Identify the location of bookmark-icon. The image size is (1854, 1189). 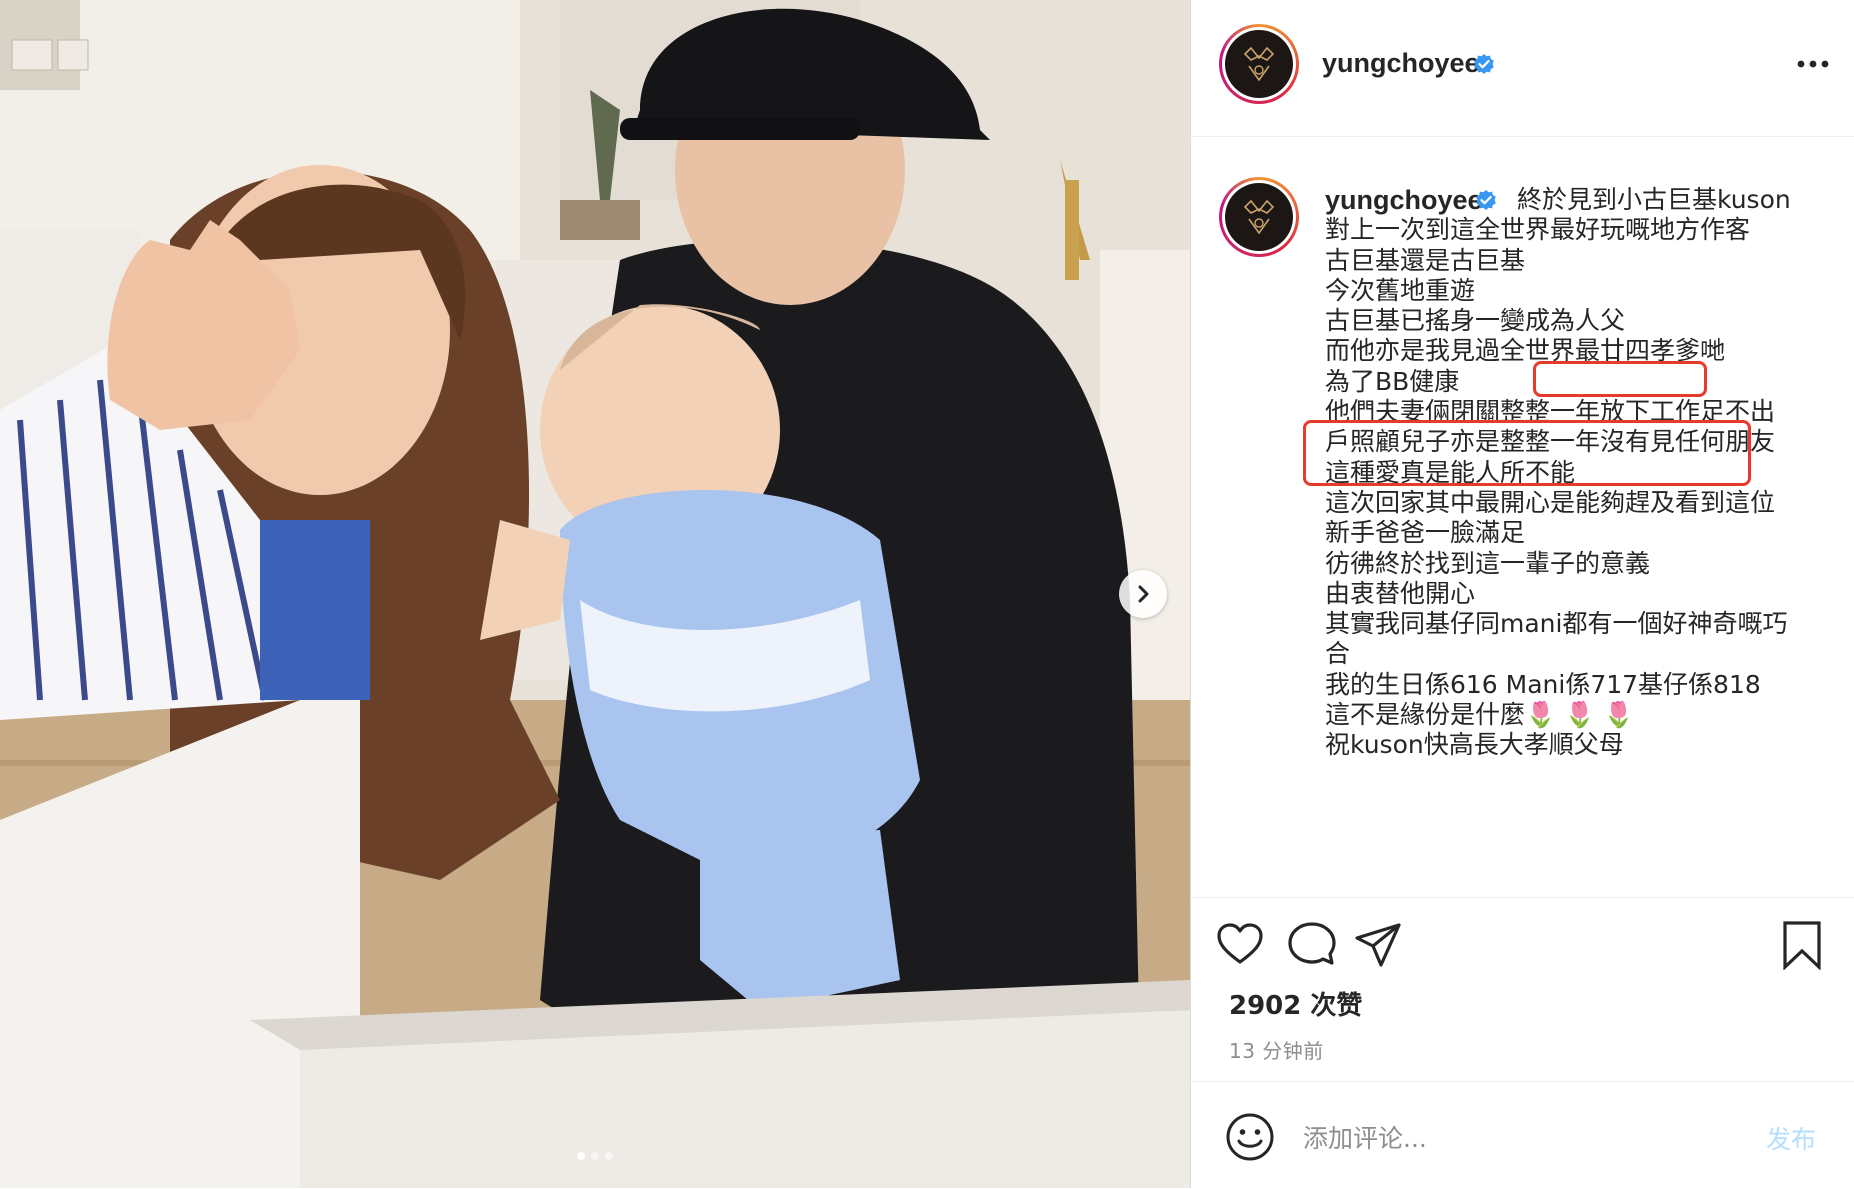
(1802, 945).